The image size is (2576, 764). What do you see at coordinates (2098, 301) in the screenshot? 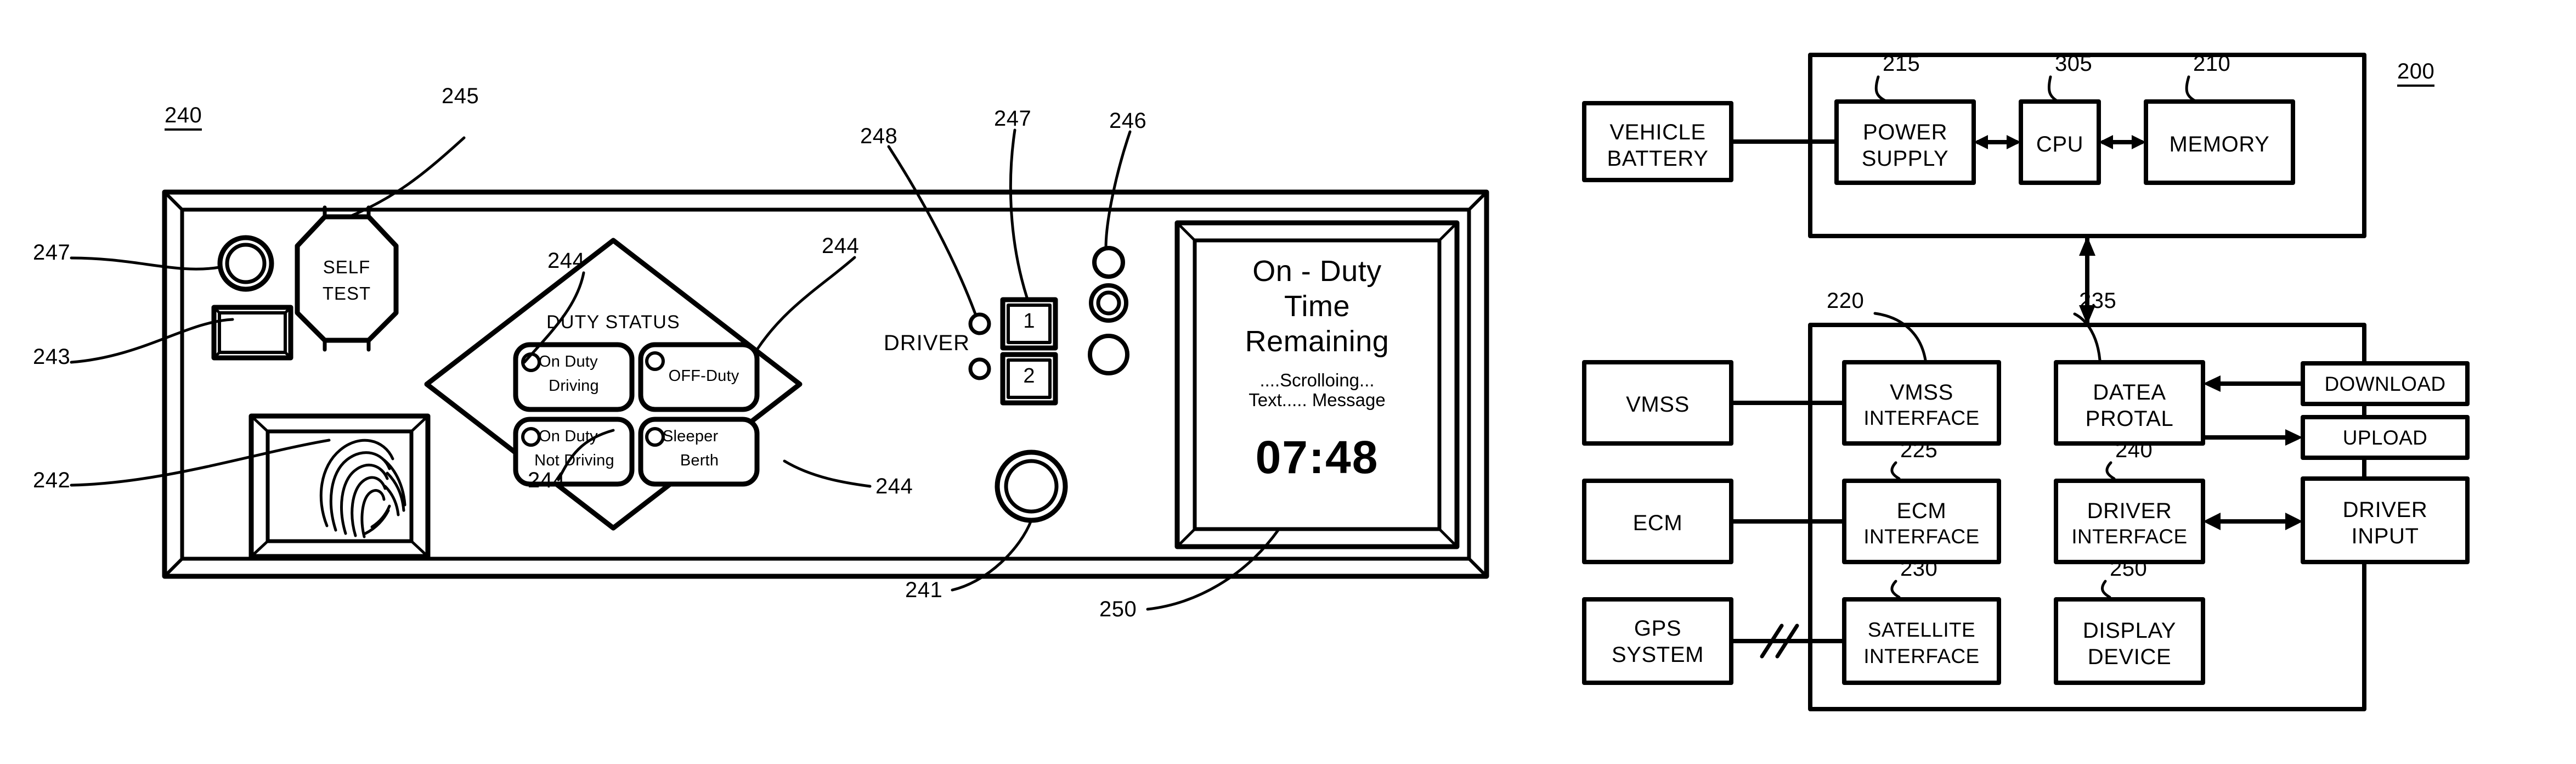
I see `ref-235: 235` at bounding box center [2098, 301].